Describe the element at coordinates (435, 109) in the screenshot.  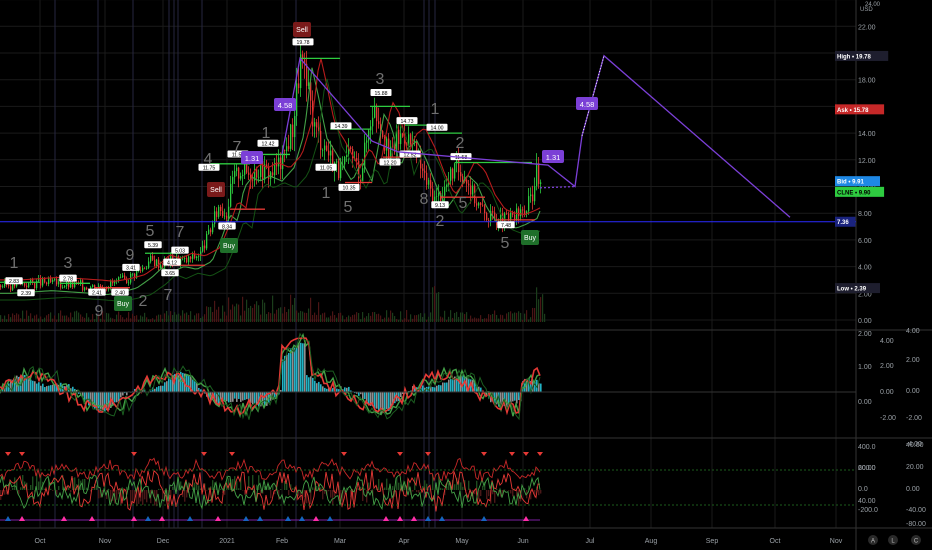
I see `wave-count-label: 1` at that location.